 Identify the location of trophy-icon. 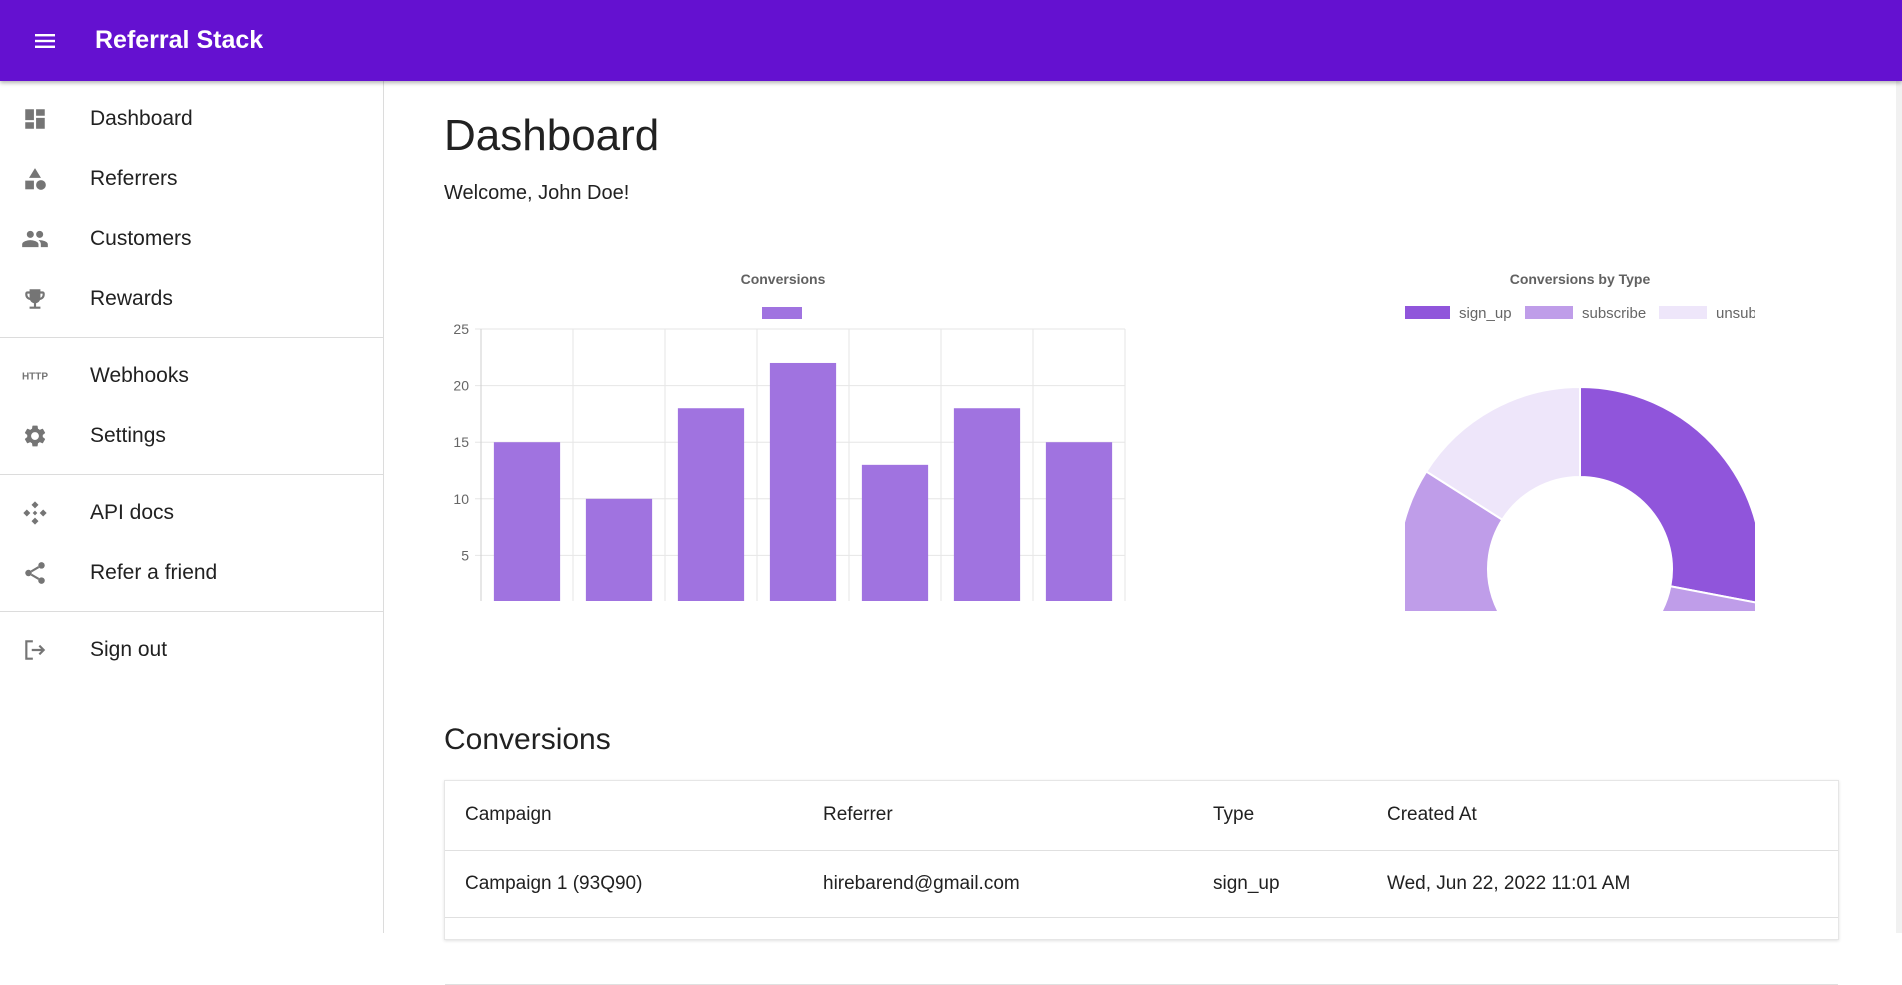
(35, 299).